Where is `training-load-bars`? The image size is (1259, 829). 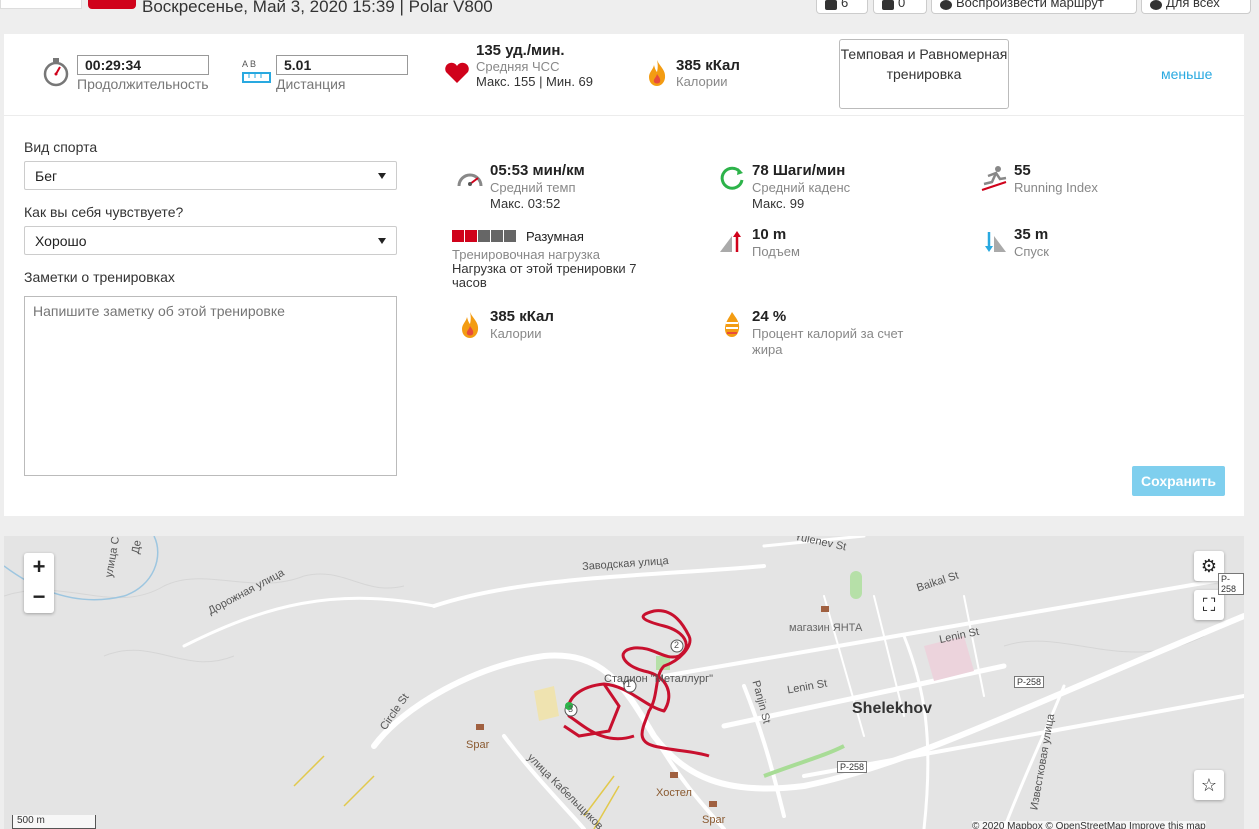 training-load-bars is located at coordinates (484, 238).